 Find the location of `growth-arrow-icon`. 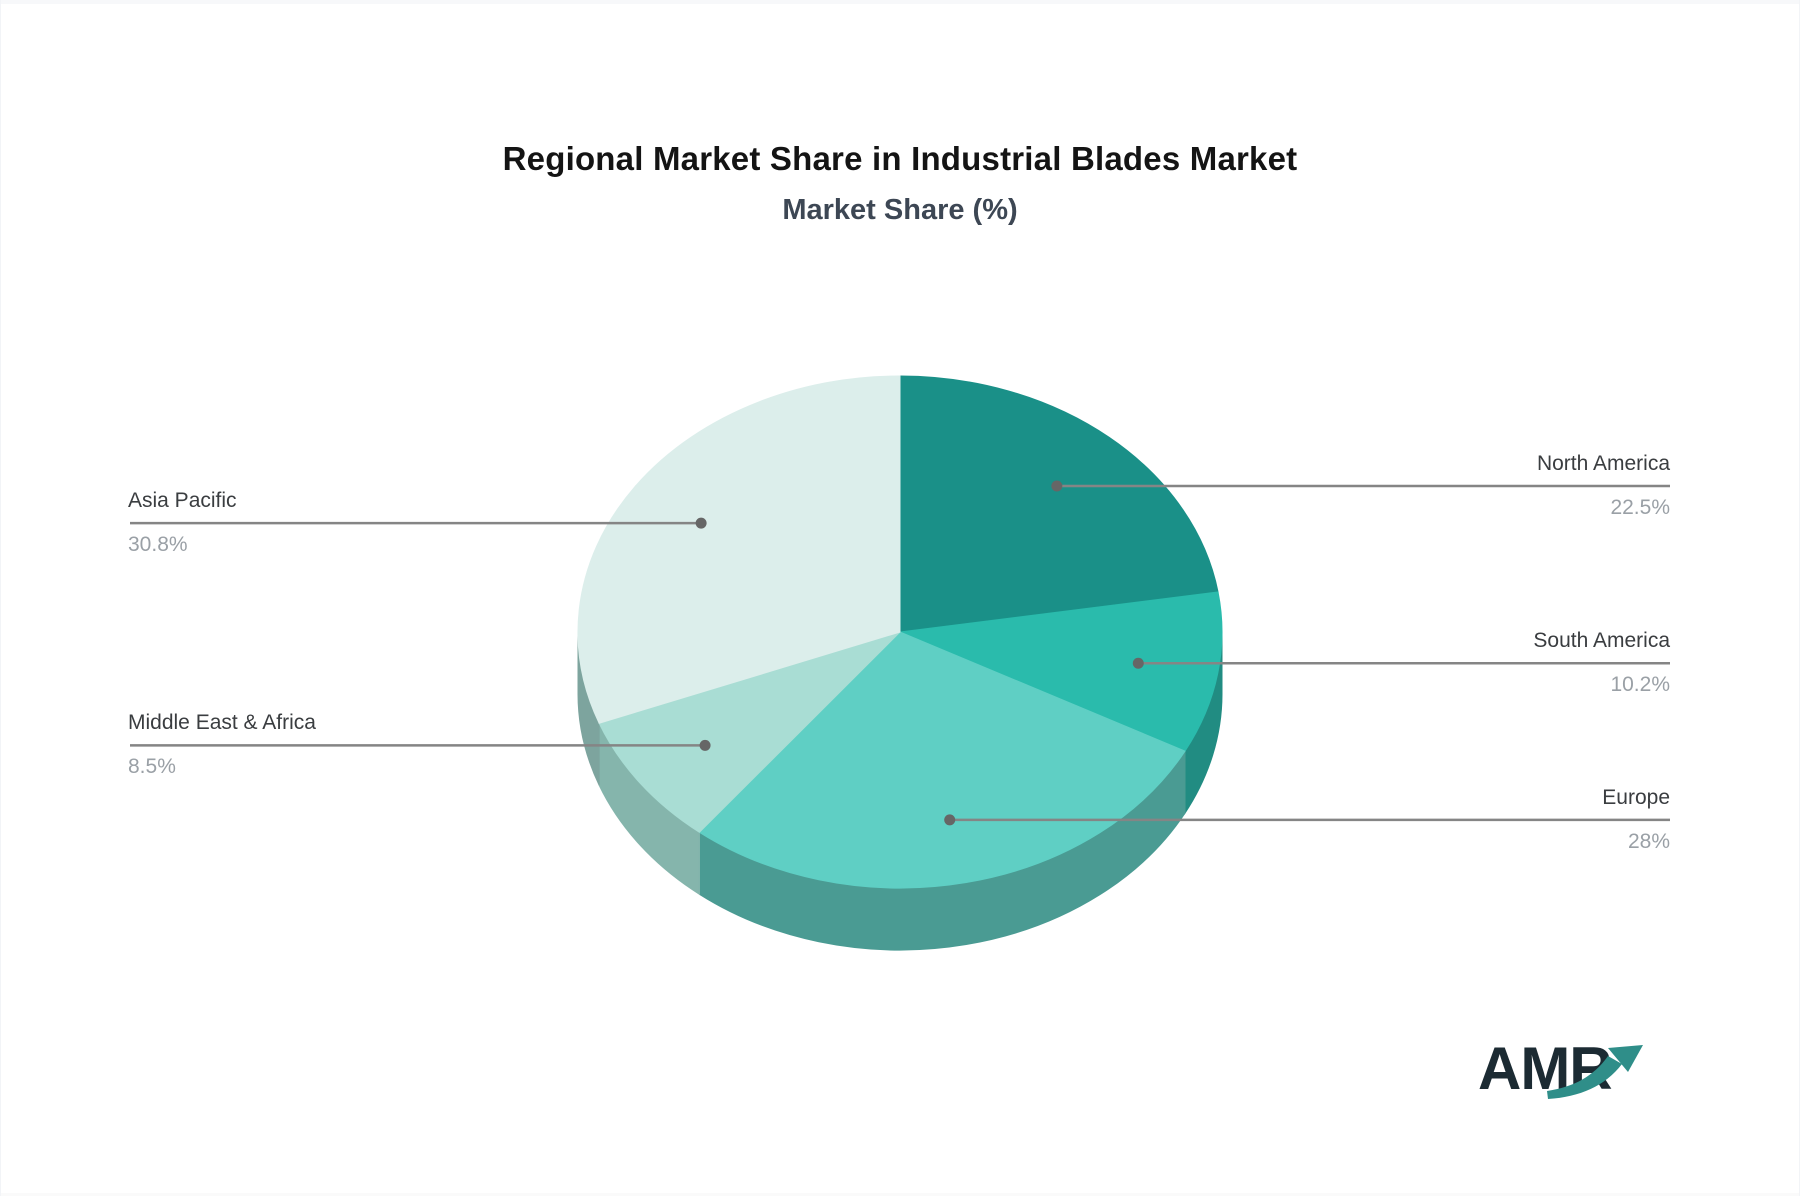

growth-arrow-icon is located at coordinates (1595, 1072).